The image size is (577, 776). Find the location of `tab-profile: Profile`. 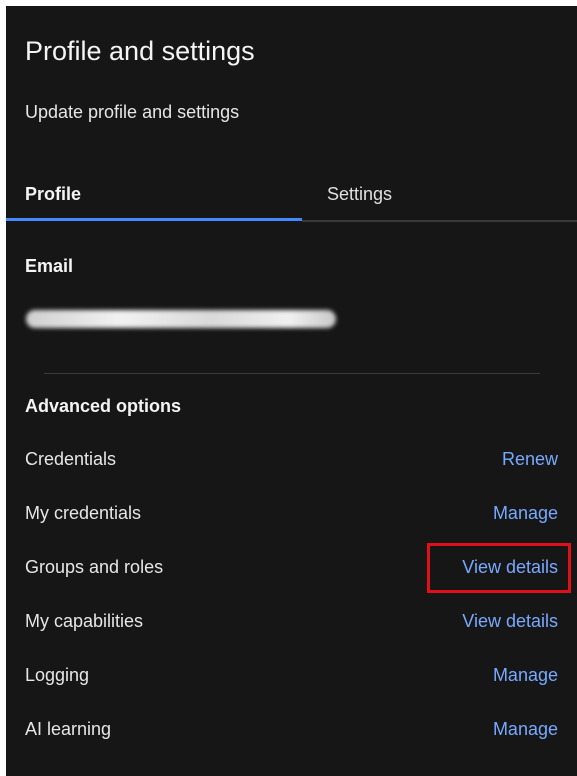

tab-profile: Profile is located at coordinates (154, 197).